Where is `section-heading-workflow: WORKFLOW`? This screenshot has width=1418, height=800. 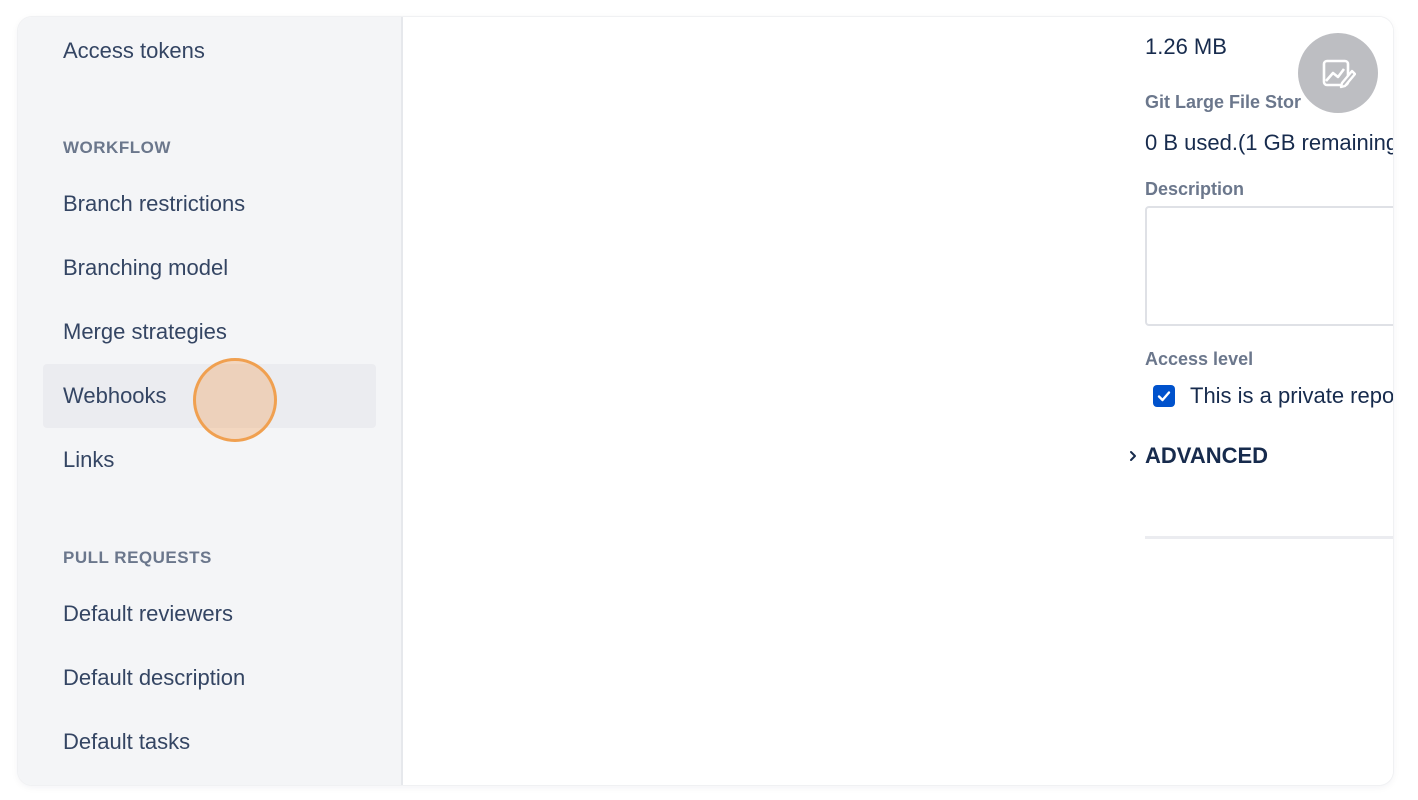 section-heading-workflow: WORKFLOW is located at coordinates (117, 147).